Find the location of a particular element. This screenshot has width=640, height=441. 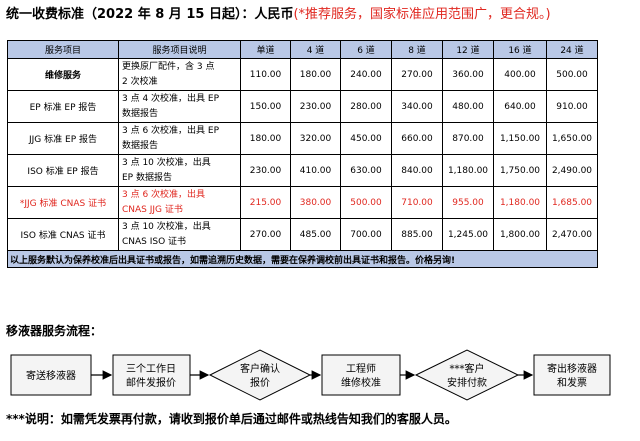

price-cell: 630.00 is located at coordinates (366, 170).